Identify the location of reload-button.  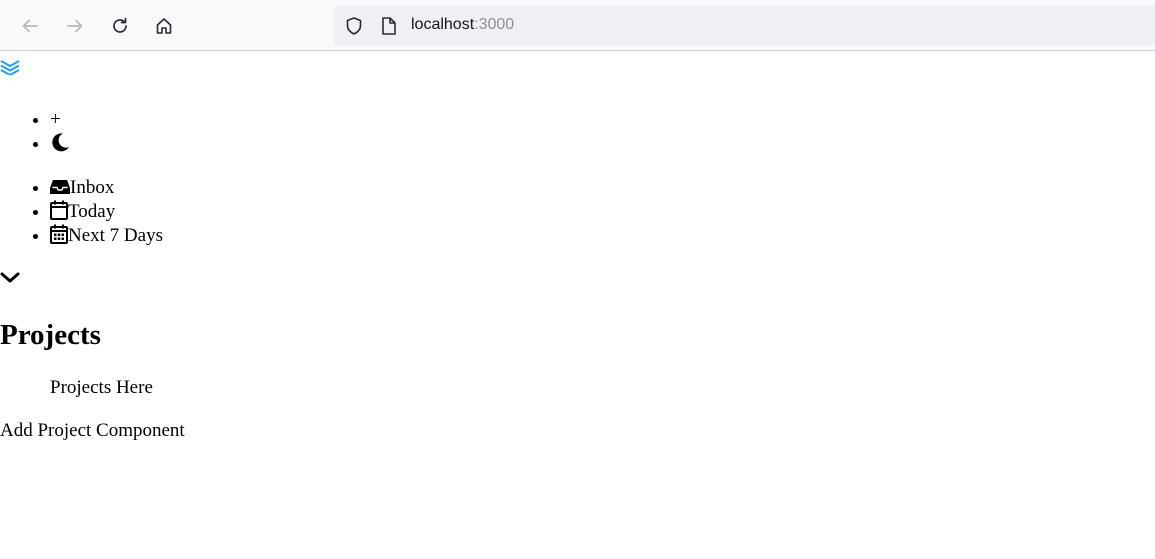
(120, 26).